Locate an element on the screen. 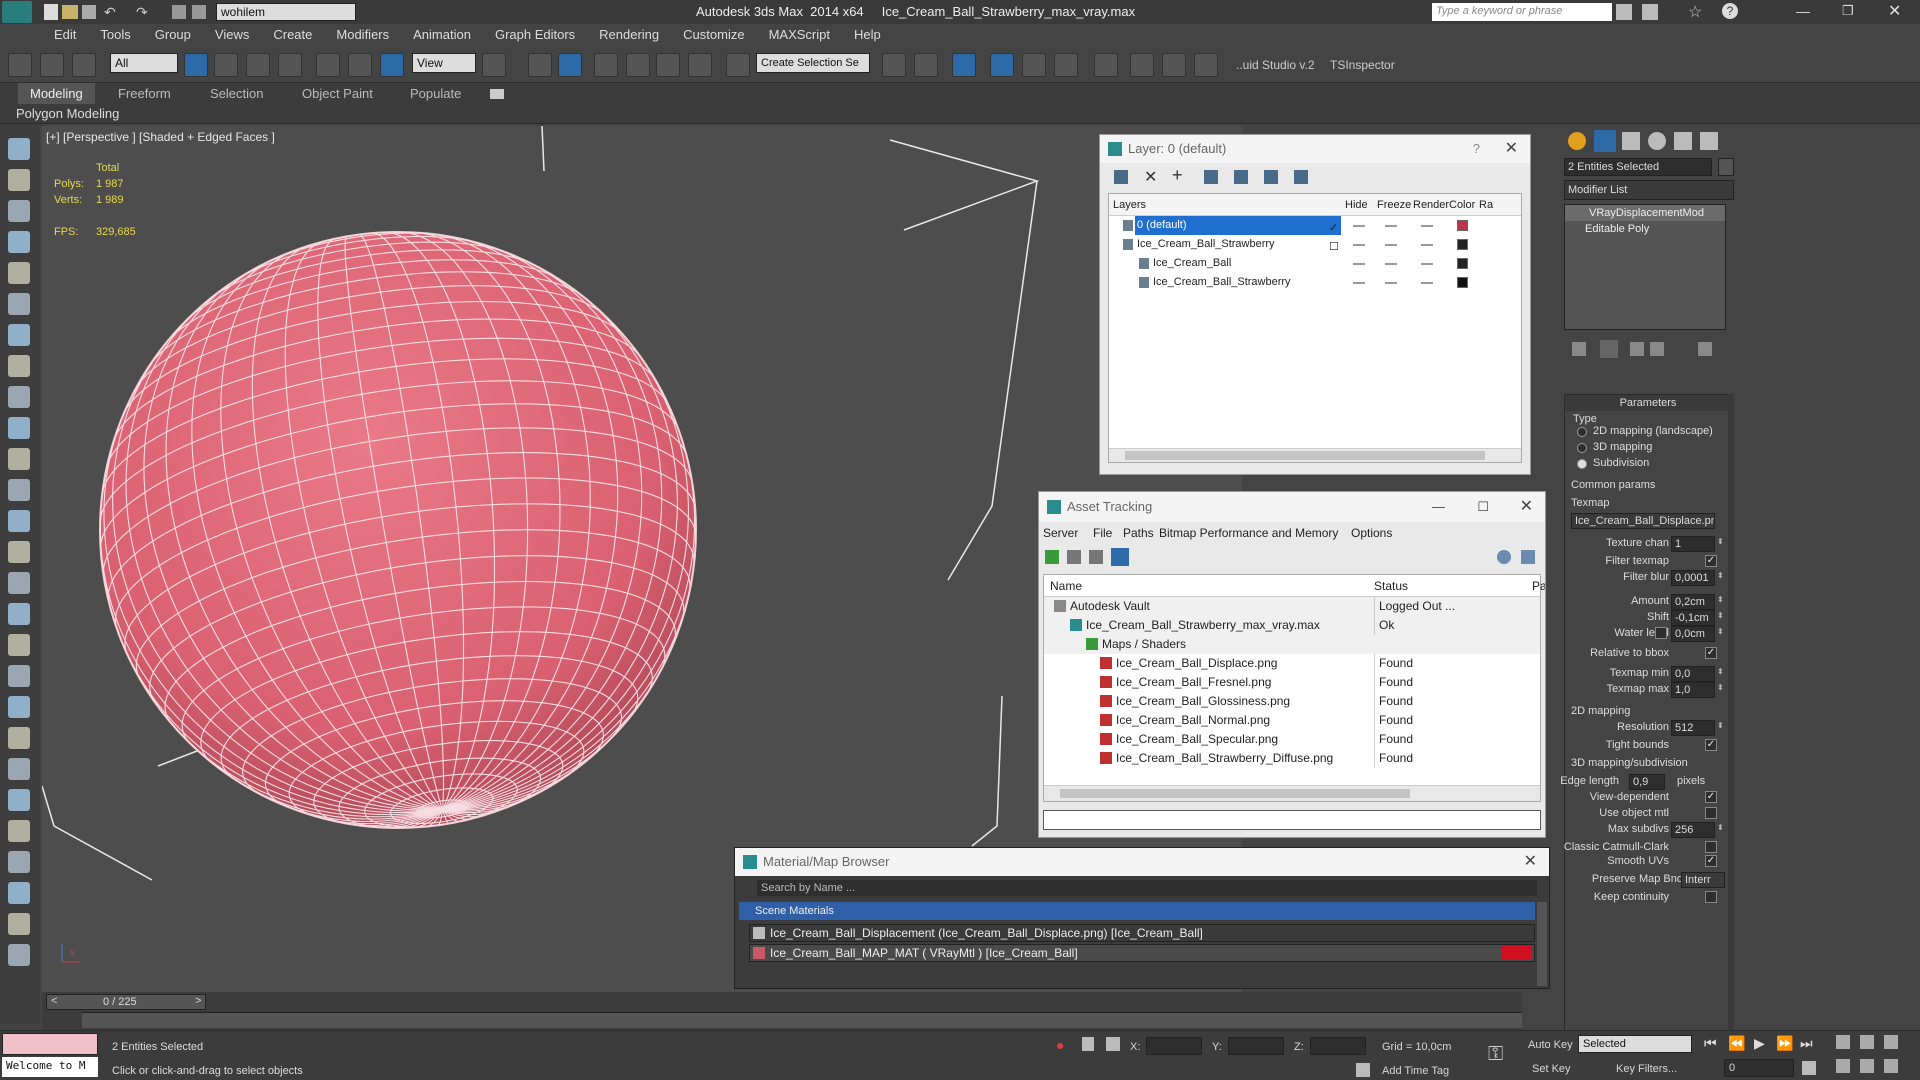  layer-hide-toggle is located at coordinates (1359, 283).